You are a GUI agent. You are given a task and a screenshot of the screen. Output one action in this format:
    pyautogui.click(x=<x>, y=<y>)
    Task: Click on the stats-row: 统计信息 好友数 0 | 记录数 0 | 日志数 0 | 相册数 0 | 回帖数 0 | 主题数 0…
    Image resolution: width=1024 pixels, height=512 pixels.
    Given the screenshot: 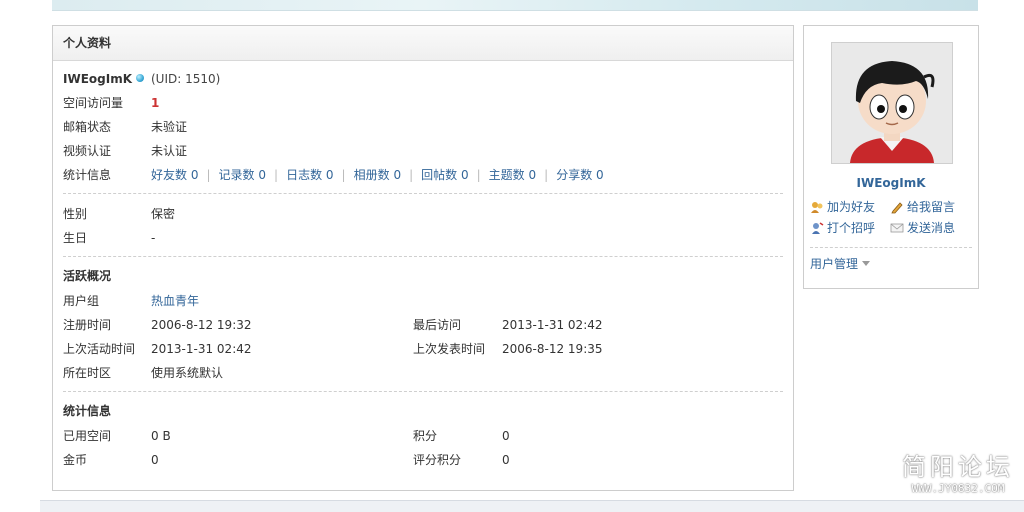 What is the action you would take?
    pyautogui.click(x=423, y=175)
    